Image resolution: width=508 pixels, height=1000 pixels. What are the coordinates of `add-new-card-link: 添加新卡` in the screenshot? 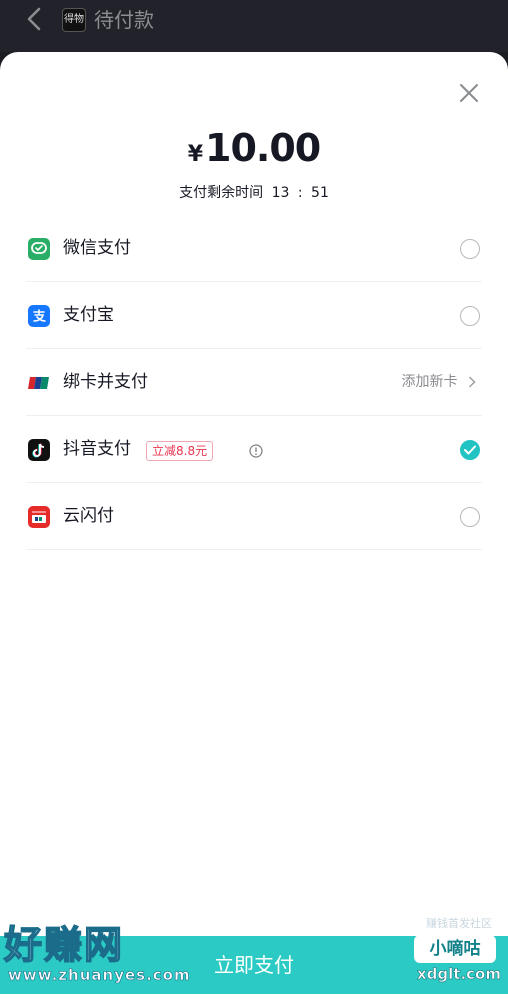 It's located at (439, 382).